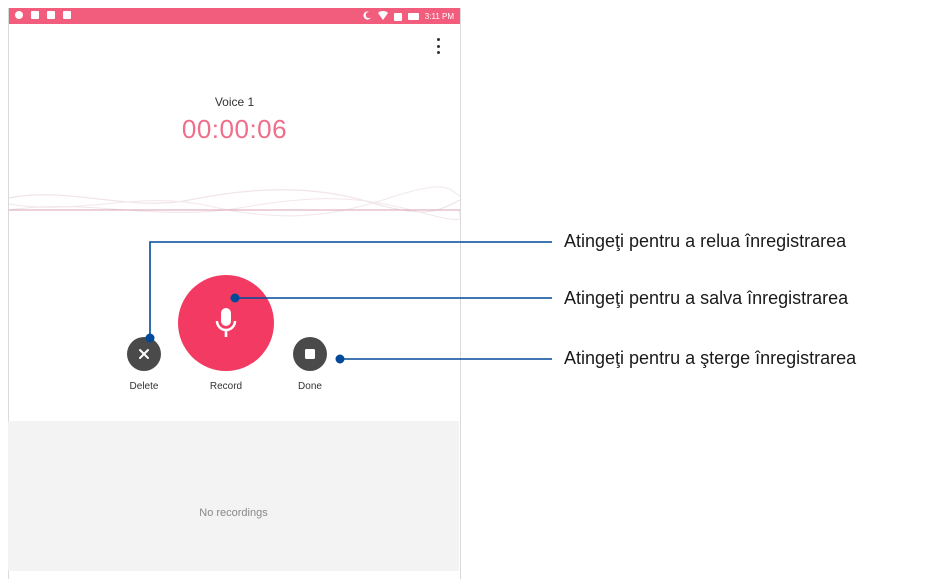  I want to click on record-button, so click(226, 323).